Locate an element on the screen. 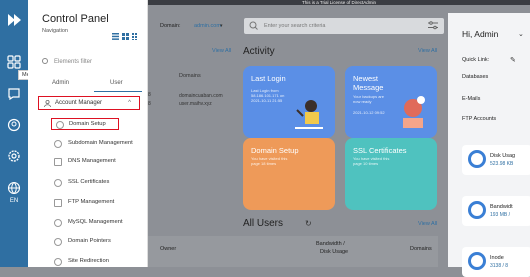  trial-banner: This is a Trial License of DirectAdmin is located at coordinates (339, 2).